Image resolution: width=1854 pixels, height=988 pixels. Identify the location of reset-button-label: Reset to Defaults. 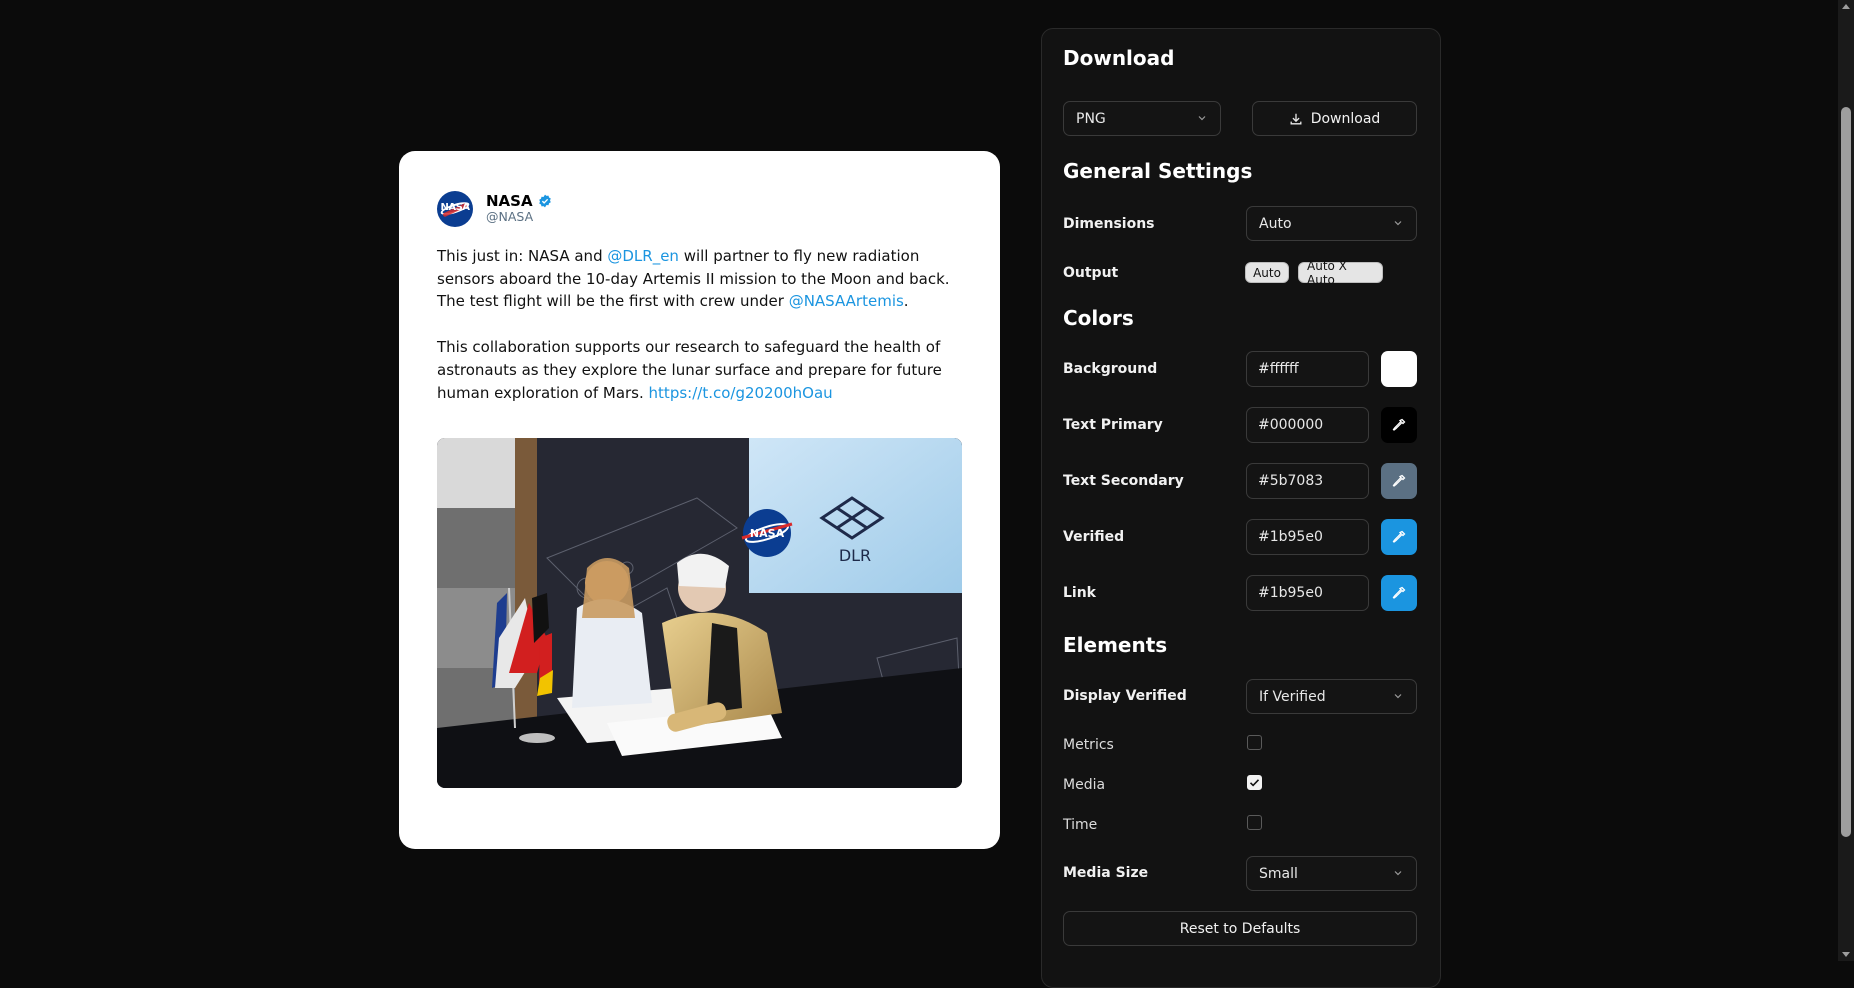
(1240, 928).